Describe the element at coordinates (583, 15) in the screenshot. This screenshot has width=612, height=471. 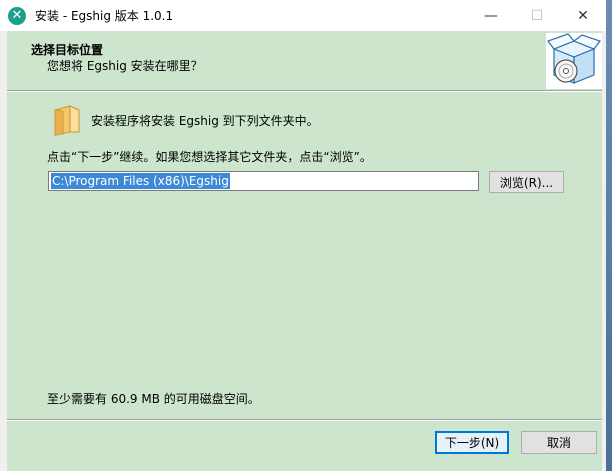
I see `close-icon: ✕` at that location.